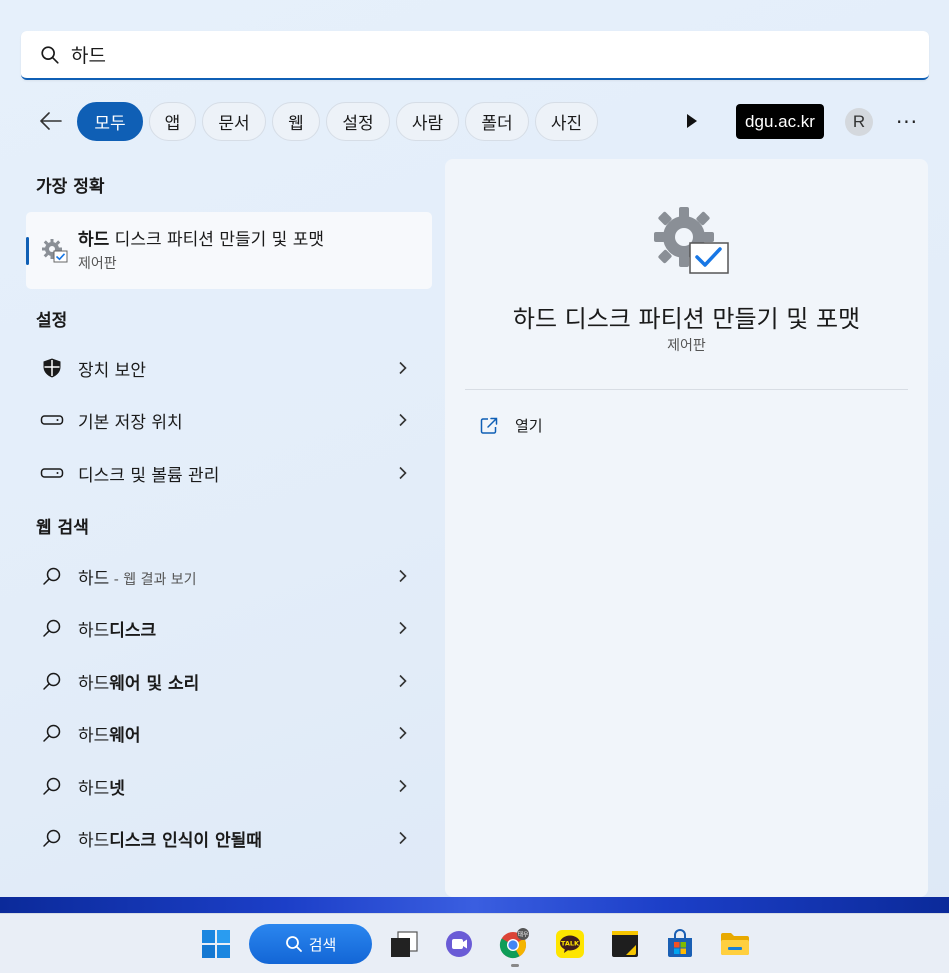  I want to click on selection-indicator, so click(27, 251).